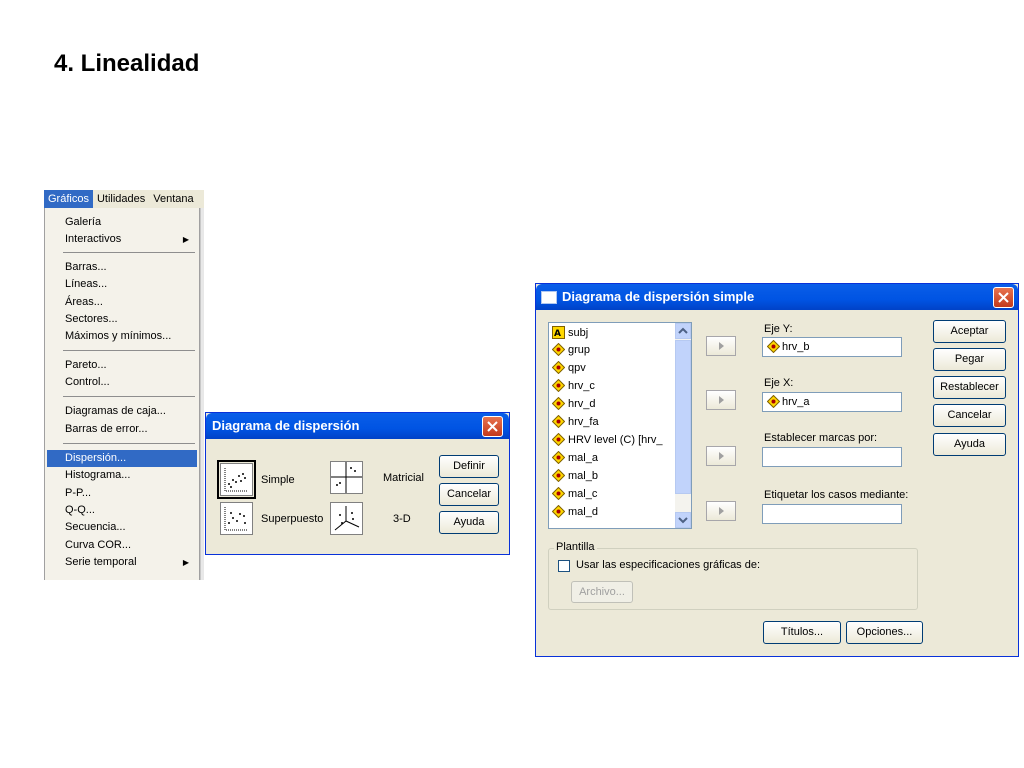  I want to click on string-variable-icon: A, so click(558, 332).